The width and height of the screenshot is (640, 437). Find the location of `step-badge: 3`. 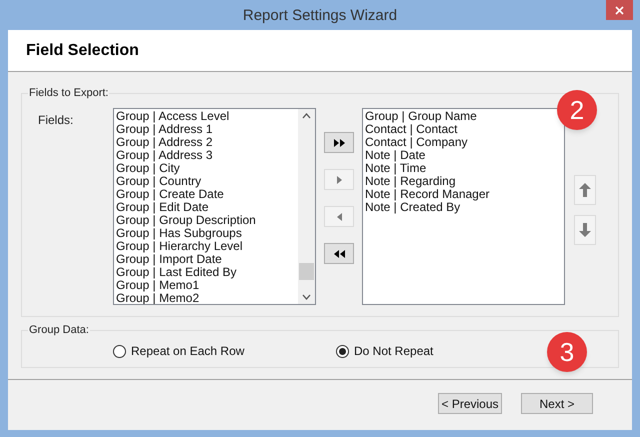

step-badge: 3 is located at coordinates (567, 352).